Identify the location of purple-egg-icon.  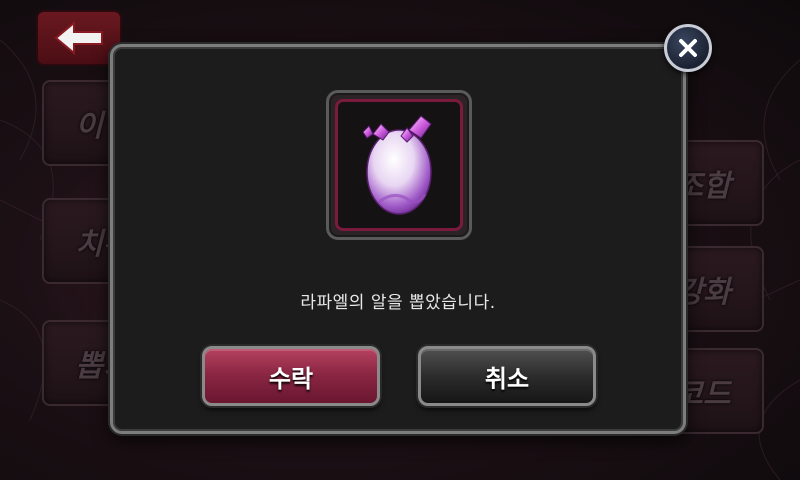
(397, 165).